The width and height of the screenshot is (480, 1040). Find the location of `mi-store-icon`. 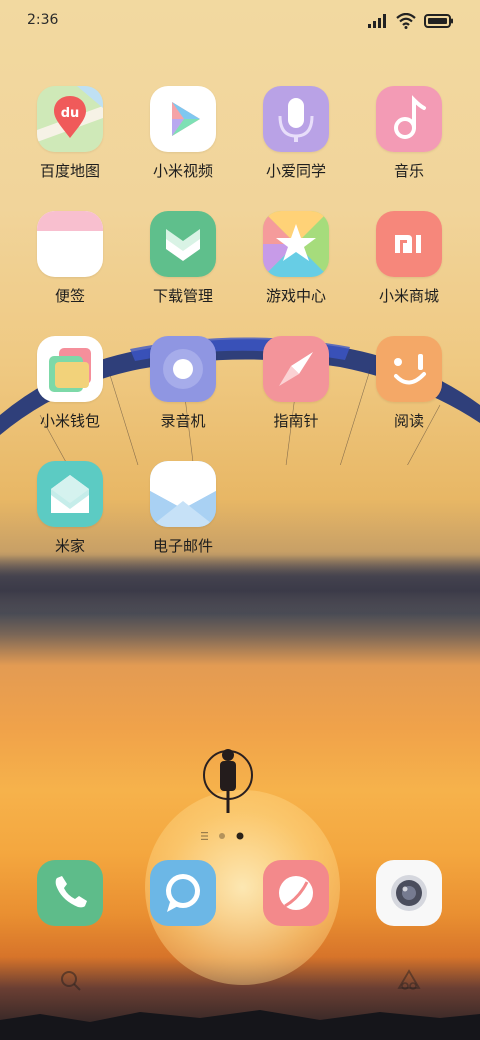

mi-store-icon is located at coordinates (409, 244).